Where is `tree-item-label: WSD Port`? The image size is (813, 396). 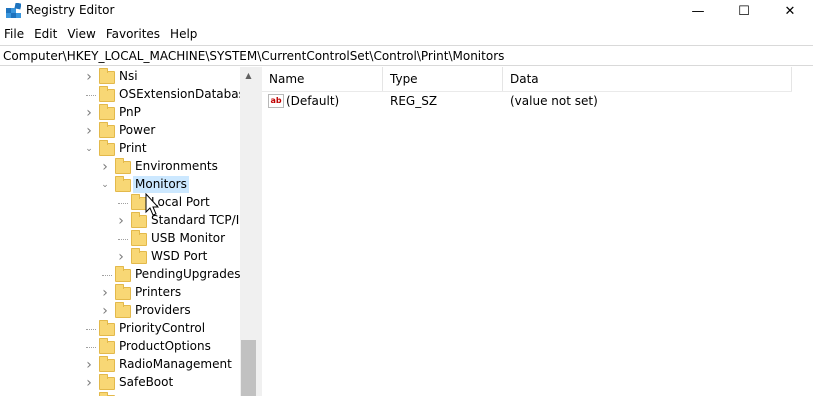
tree-item-label: WSD Port is located at coordinates (179, 256).